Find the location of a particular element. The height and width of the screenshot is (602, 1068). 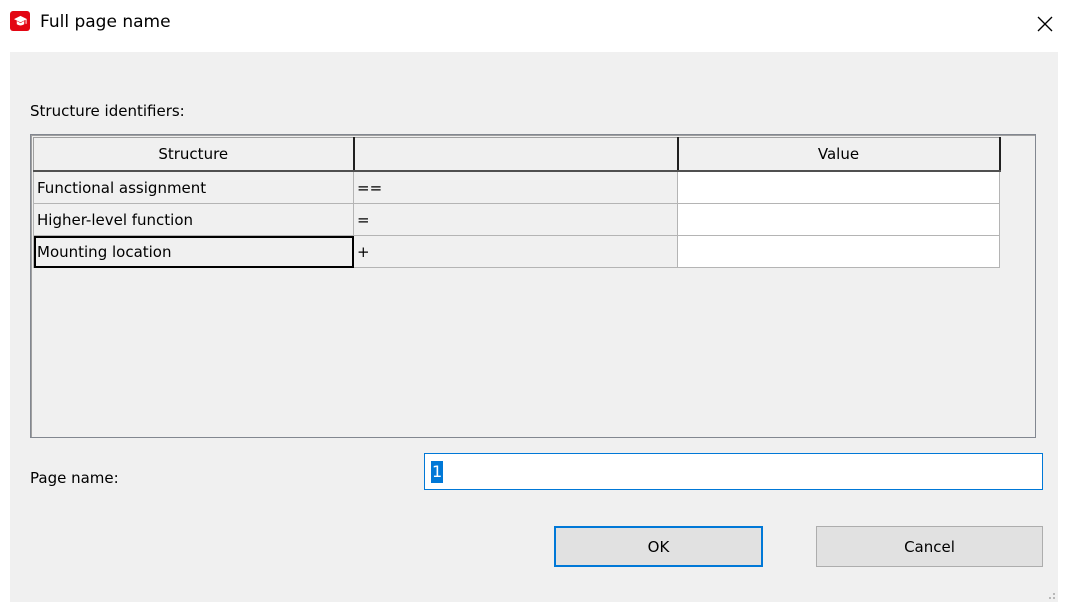

structure-symbol-cell: + is located at coordinates (515, 251).